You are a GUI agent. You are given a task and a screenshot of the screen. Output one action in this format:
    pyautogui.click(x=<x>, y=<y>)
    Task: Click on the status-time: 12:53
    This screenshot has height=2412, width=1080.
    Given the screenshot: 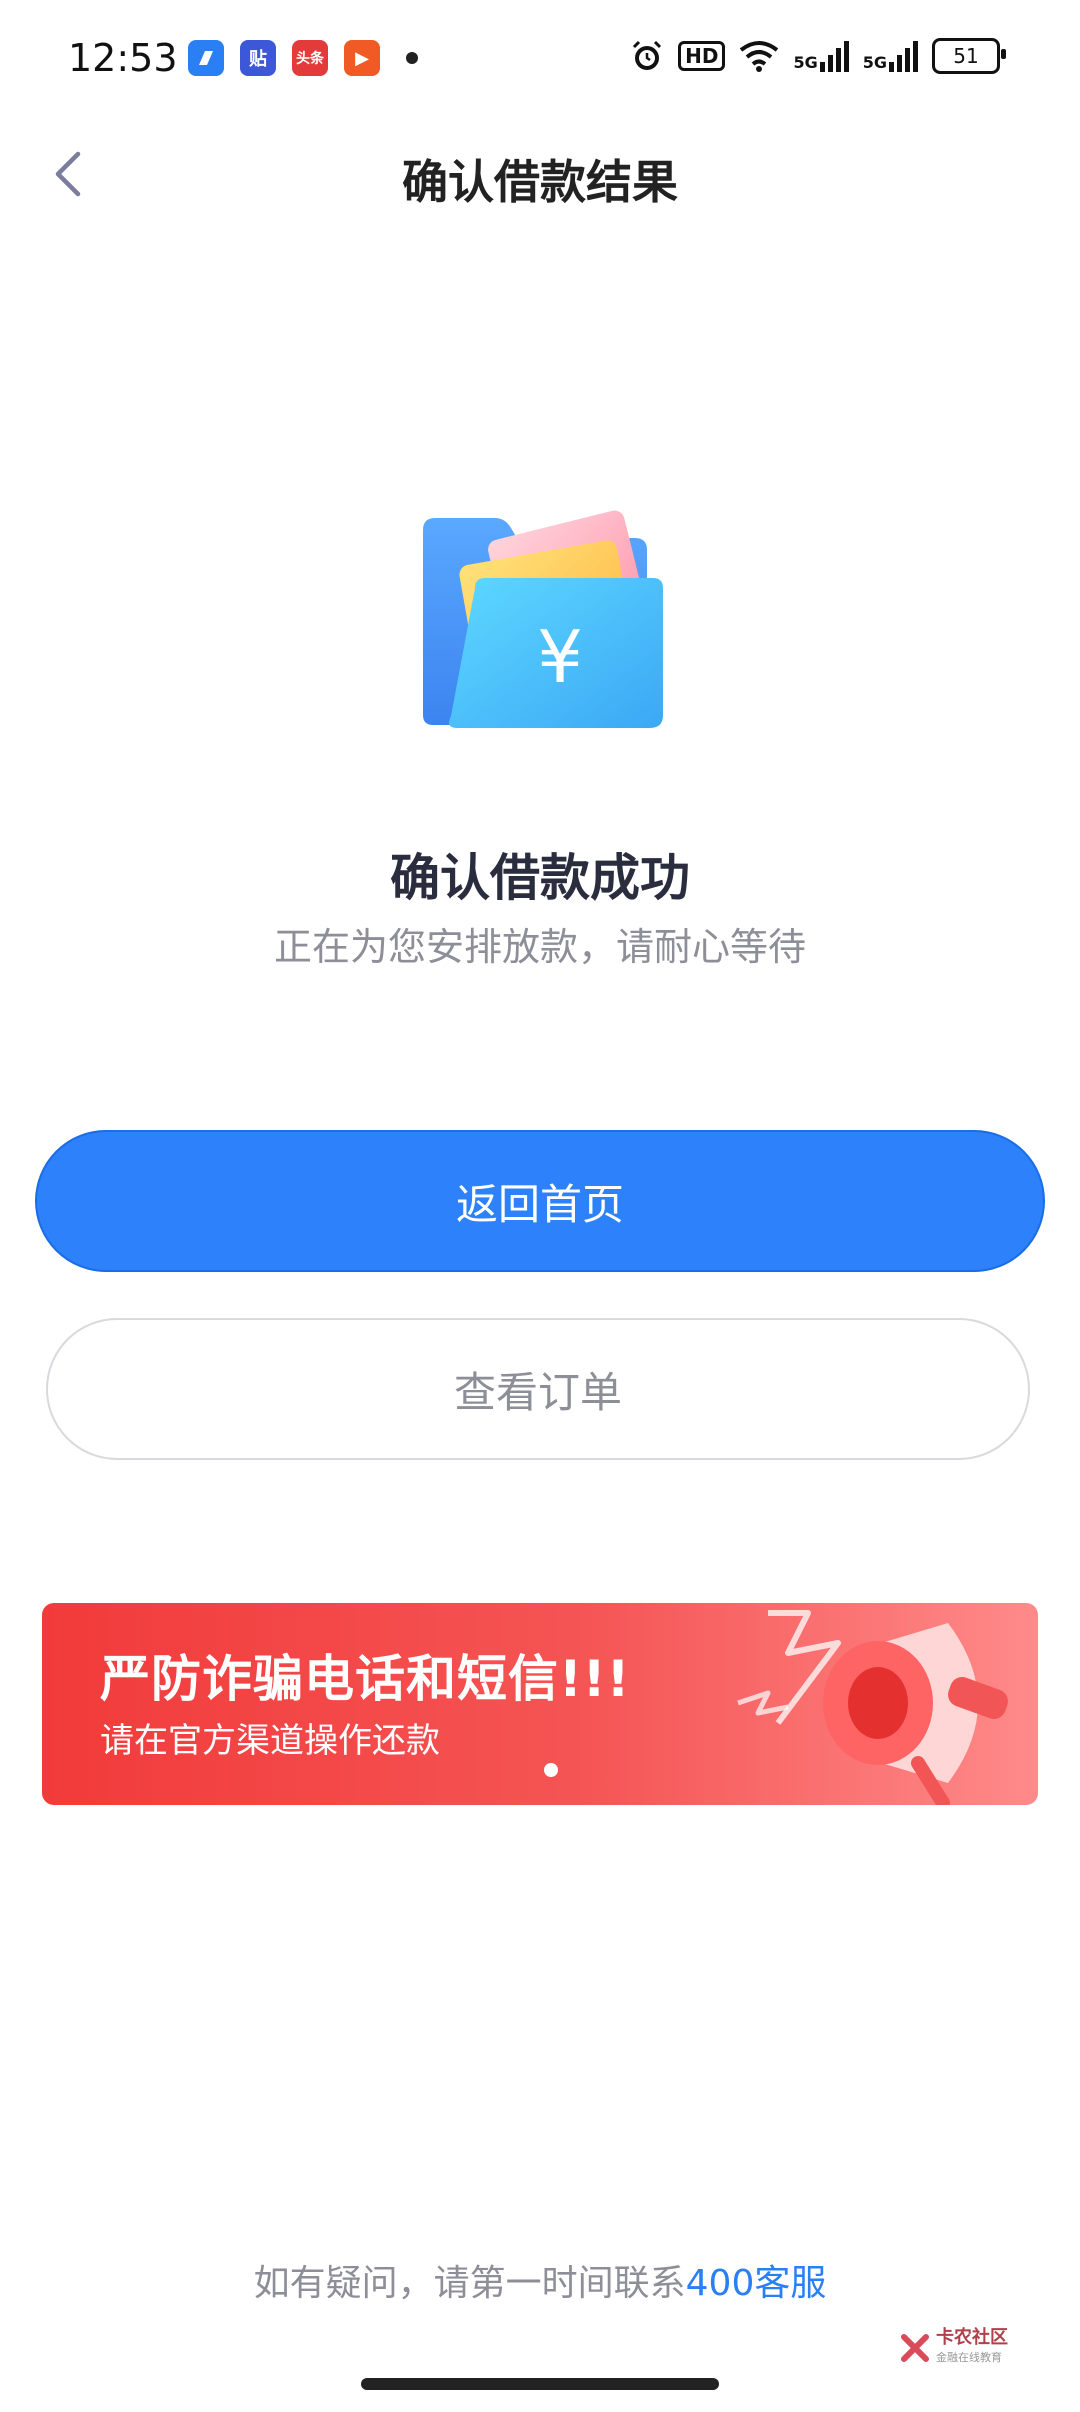 What is the action you would take?
    pyautogui.click(x=123, y=58)
    